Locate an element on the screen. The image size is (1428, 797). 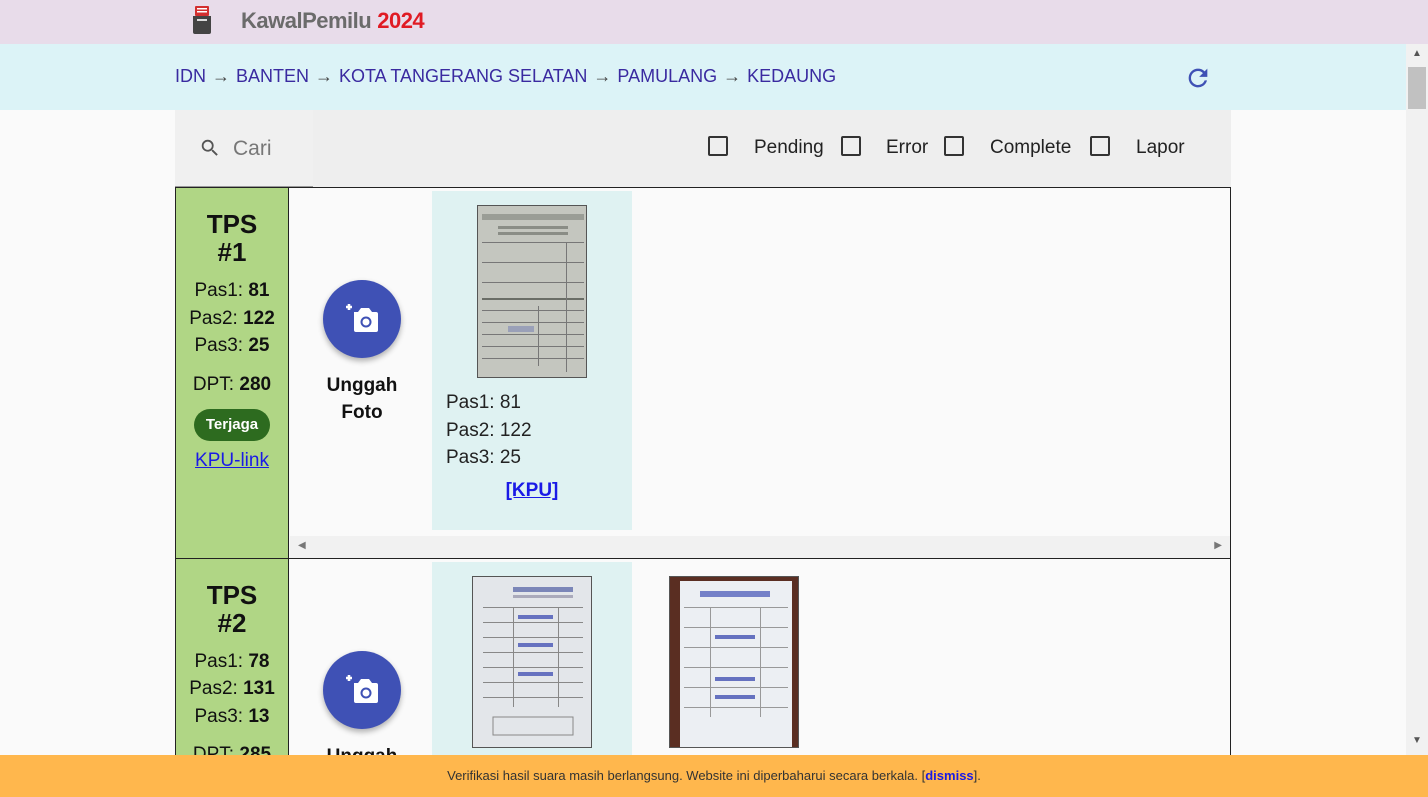
tps-title: TPS #1 is located at coordinates (232, 238).